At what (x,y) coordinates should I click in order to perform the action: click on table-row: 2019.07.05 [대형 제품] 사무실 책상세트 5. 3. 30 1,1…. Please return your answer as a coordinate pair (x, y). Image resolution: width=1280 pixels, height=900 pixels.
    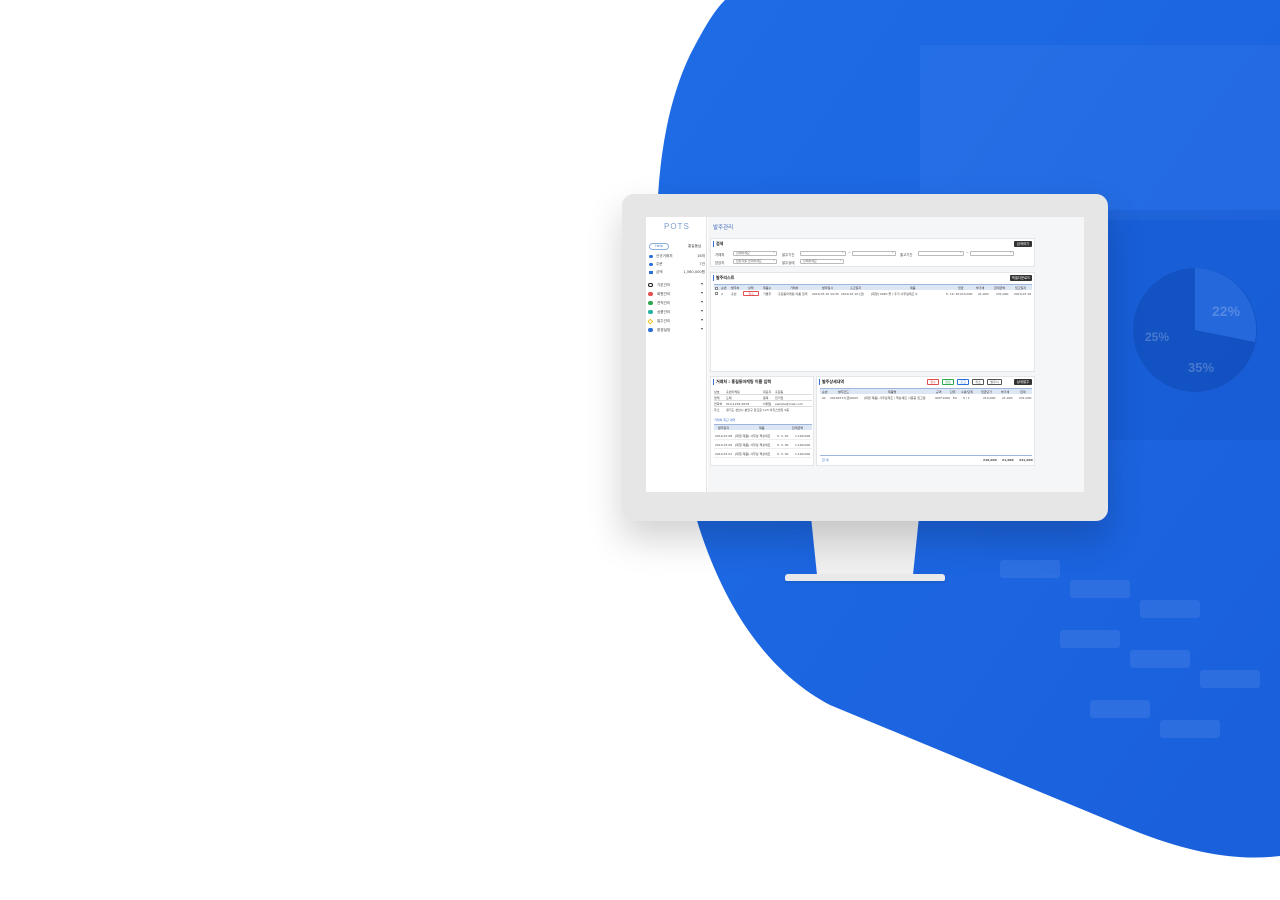
    Looking at the image, I should click on (763, 445).